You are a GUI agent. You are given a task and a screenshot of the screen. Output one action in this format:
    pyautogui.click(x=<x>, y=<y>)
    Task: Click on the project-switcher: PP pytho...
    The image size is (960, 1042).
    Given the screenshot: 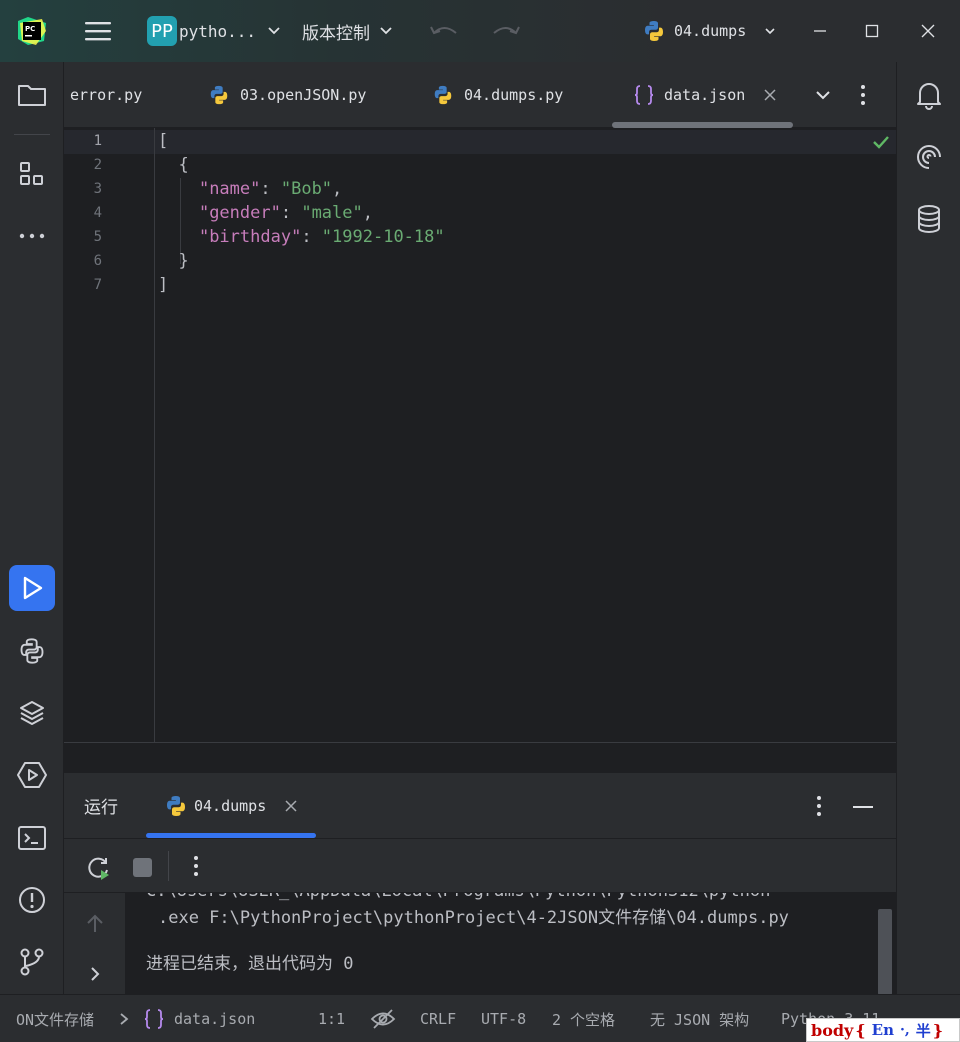 What is the action you would take?
    pyautogui.click(x=214, y=31)
    